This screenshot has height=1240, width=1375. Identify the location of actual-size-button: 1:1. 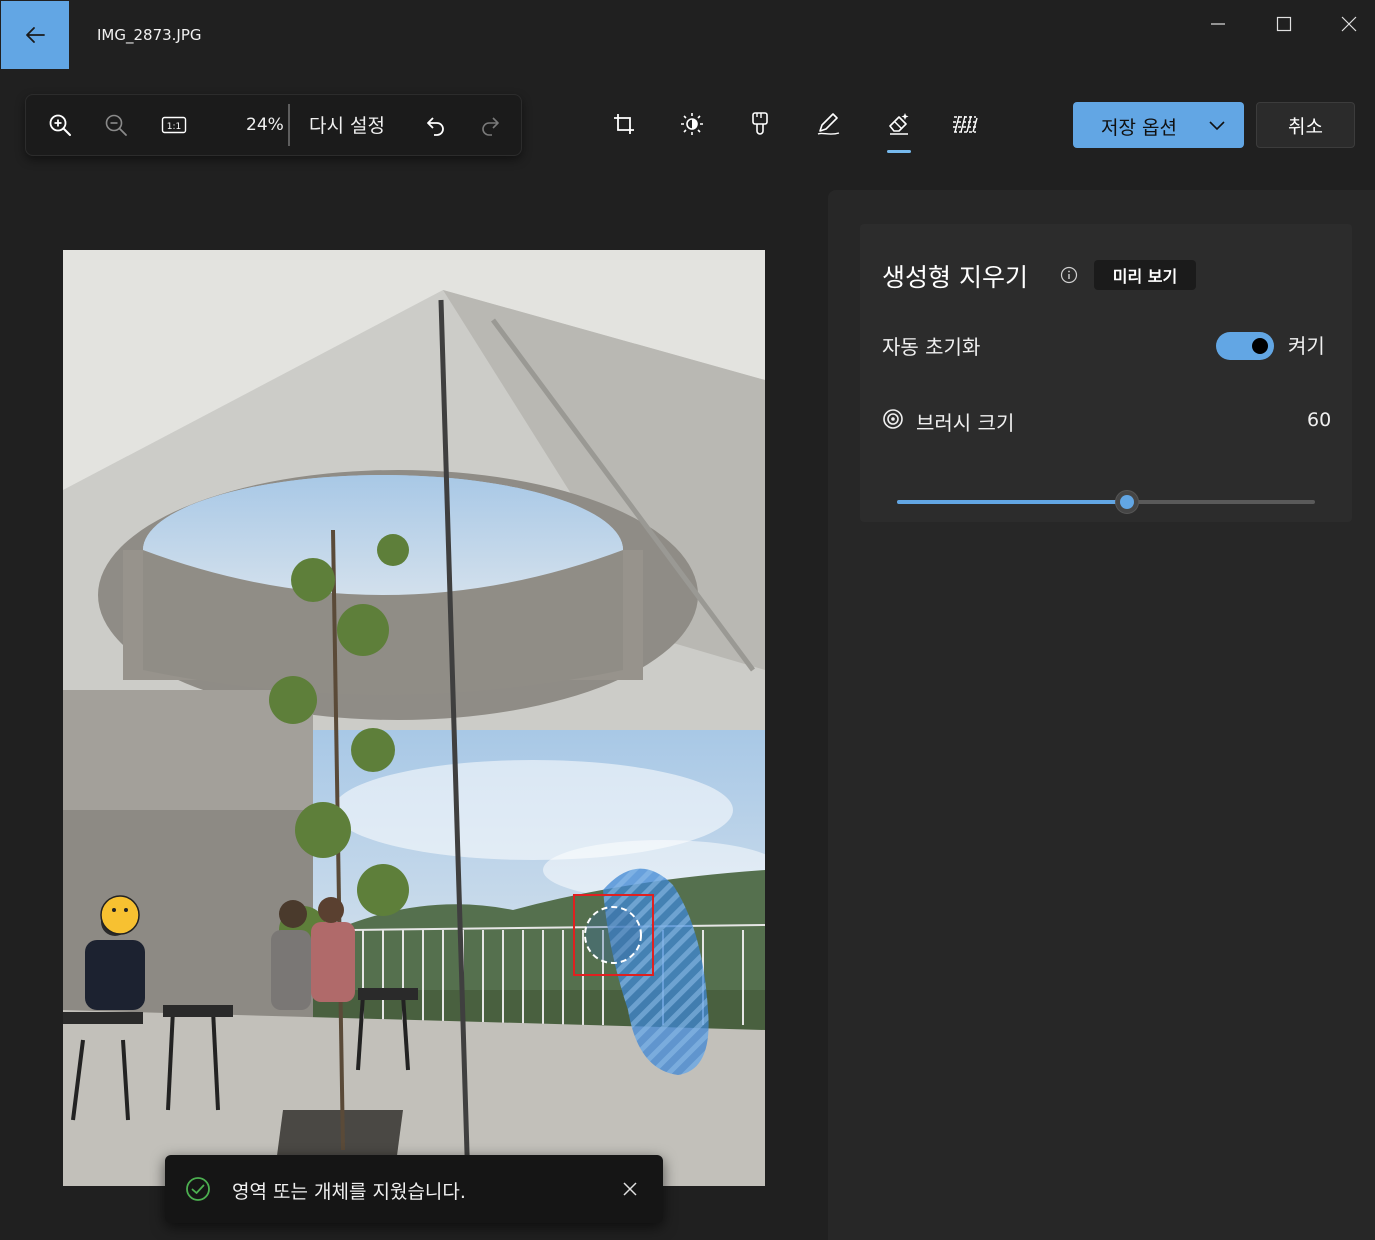
(174, 125).